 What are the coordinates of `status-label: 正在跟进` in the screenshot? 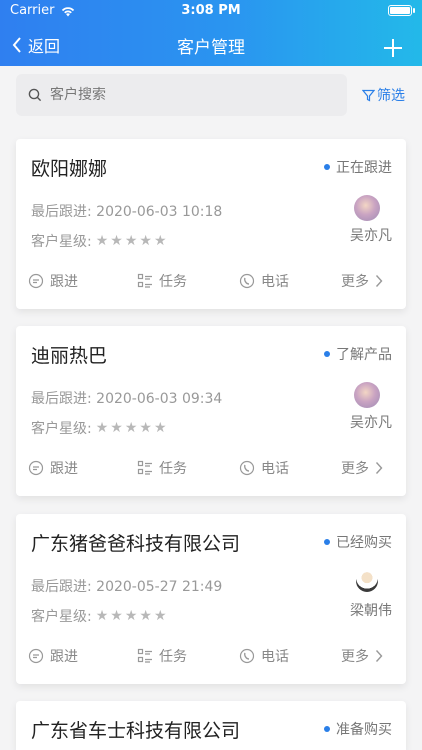 It's located at (364, 168).